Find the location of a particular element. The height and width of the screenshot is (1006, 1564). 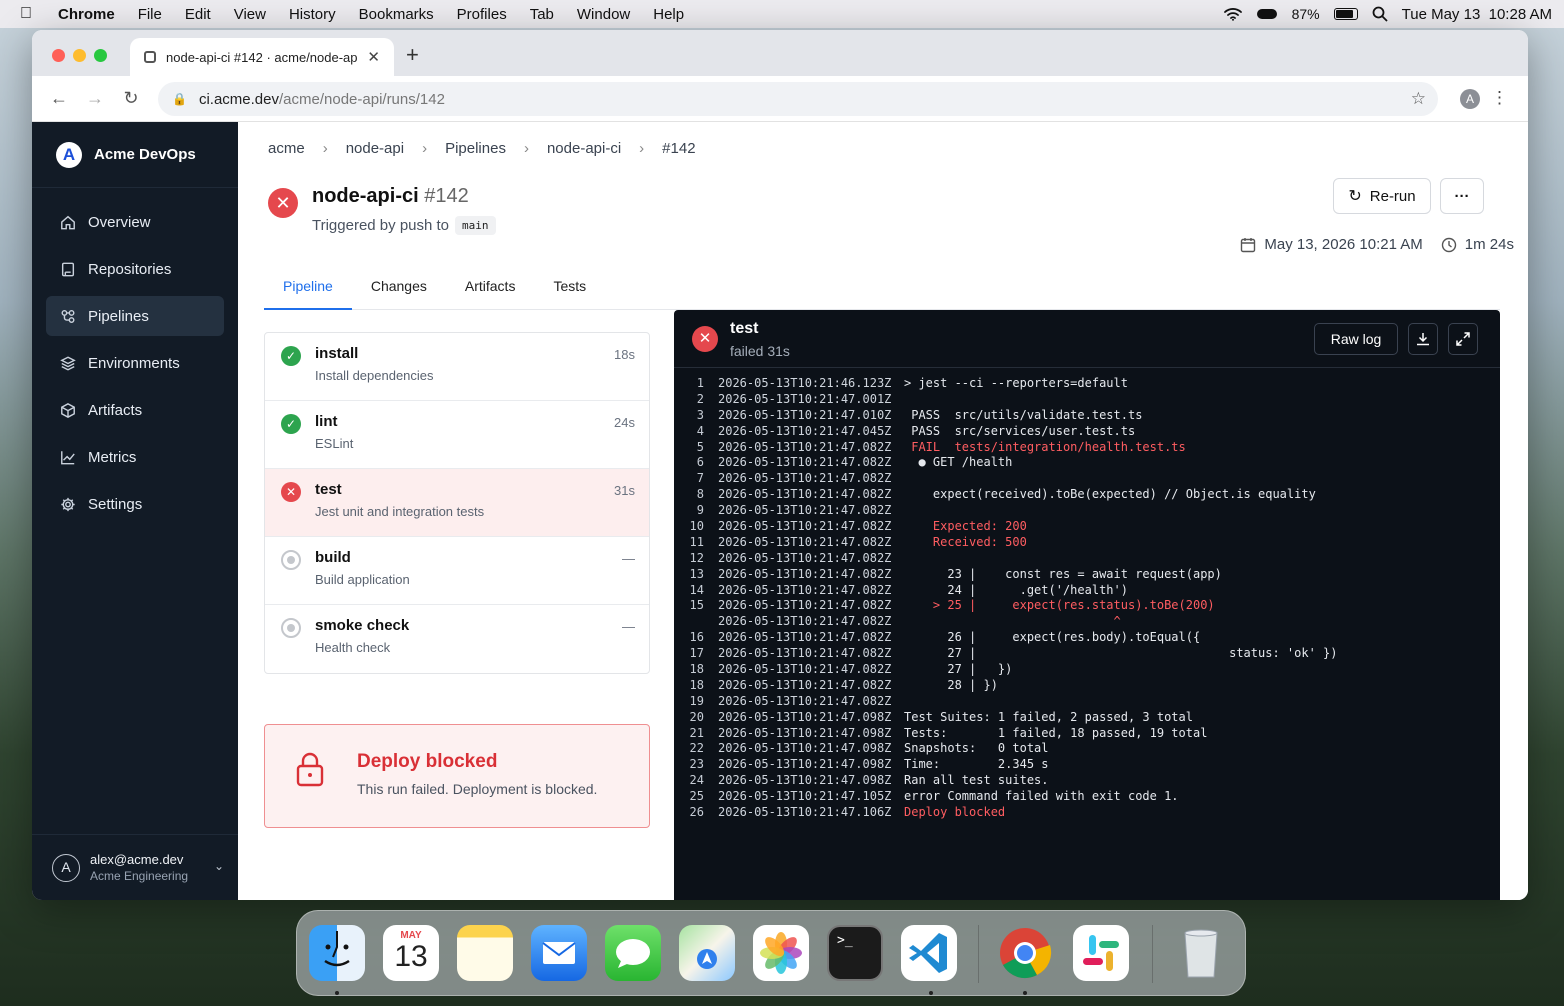

check-icon: ✓ is located at coordinates (291, 424).